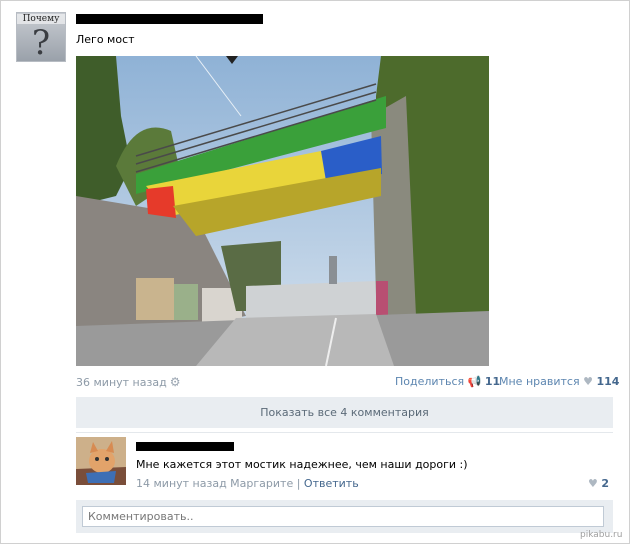 Image resolution: width=630 pixels, height=544 pixels. I want to click on author-avatar: Почему ?, so click(41, 37).